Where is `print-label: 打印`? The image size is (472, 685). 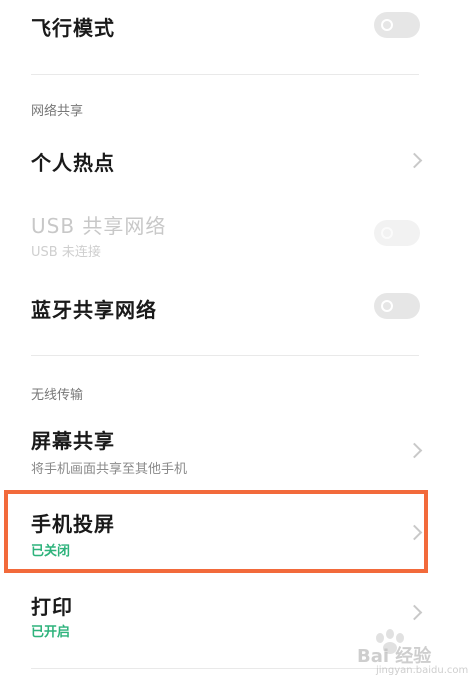
print-label: 打印 is located at coordinates (52, 607).